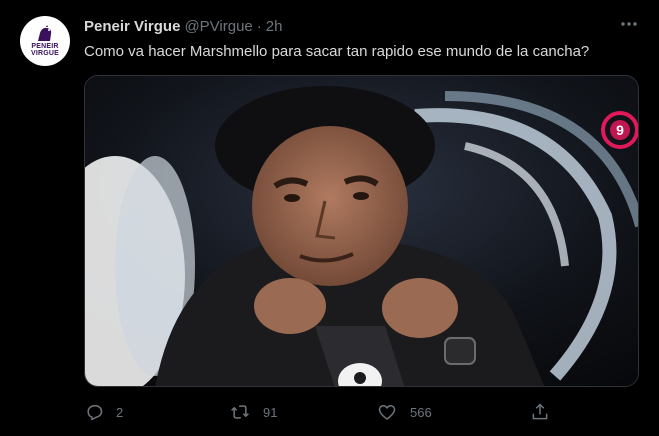 The height and width of the screenshot is (436, 659). What do you see at coordinates (120, 412) in the screenshot?
I see `reply-count: 2` at bounding box center [120, 412].